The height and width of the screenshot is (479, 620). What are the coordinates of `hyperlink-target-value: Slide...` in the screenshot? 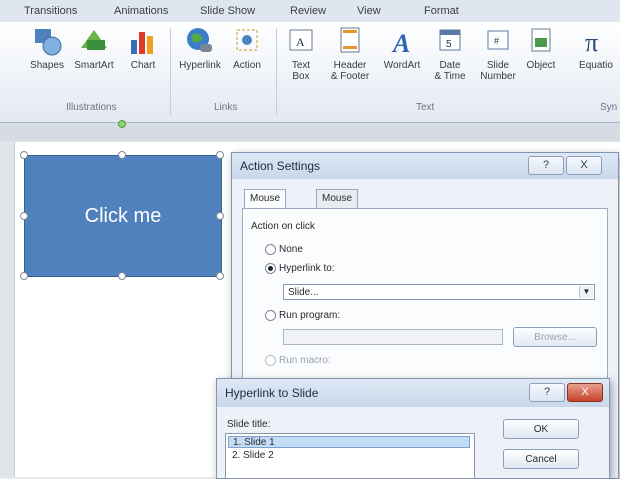 It's located at (303, 292).